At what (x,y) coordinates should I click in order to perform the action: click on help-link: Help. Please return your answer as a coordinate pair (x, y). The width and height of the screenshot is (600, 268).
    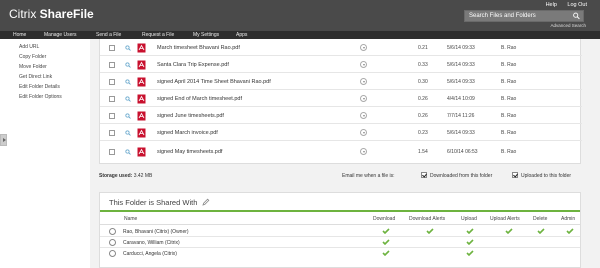
    Looking at the image, I should click on (551, 5).